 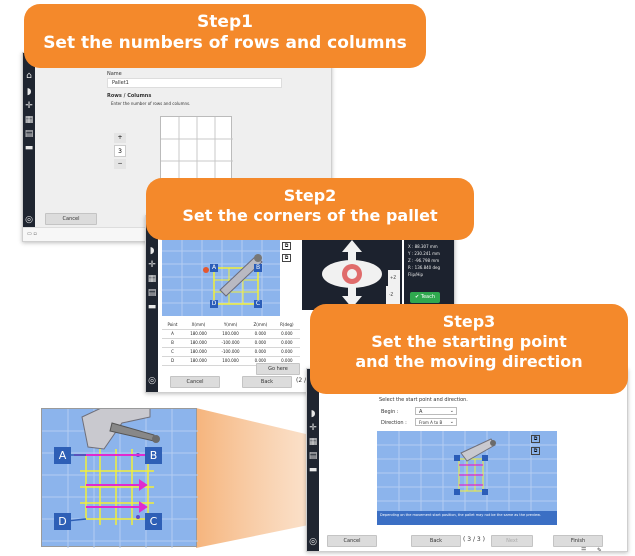 What do you see at coordinates (469, 341) in the screenshot?
I see `step3-subtitle: Set the starting point` at bounding box center [469, 341].